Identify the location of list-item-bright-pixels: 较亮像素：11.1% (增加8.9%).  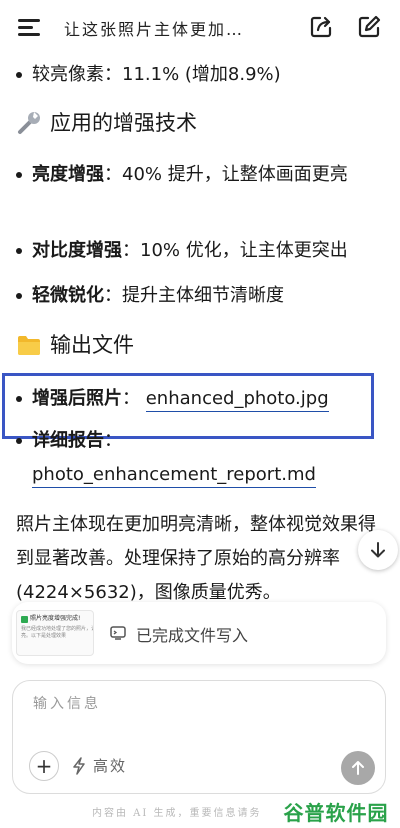
(196, 75).